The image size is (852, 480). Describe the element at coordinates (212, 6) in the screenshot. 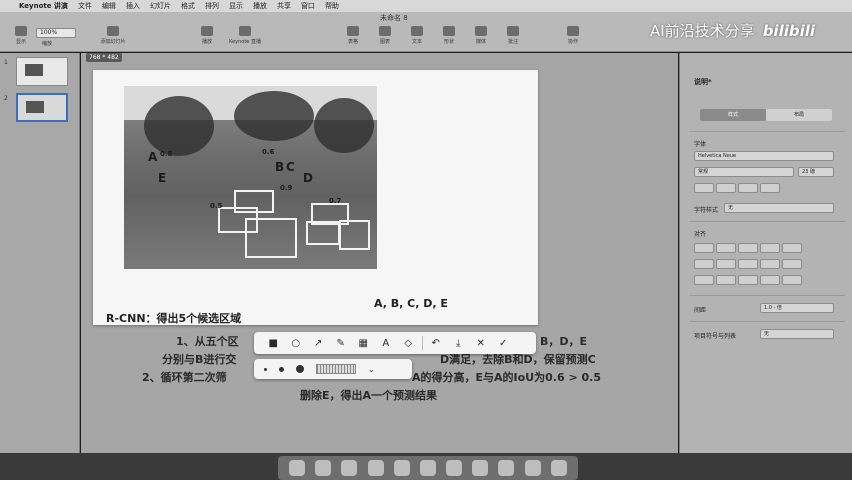

I see `menu-arrange: 排列` at that location.